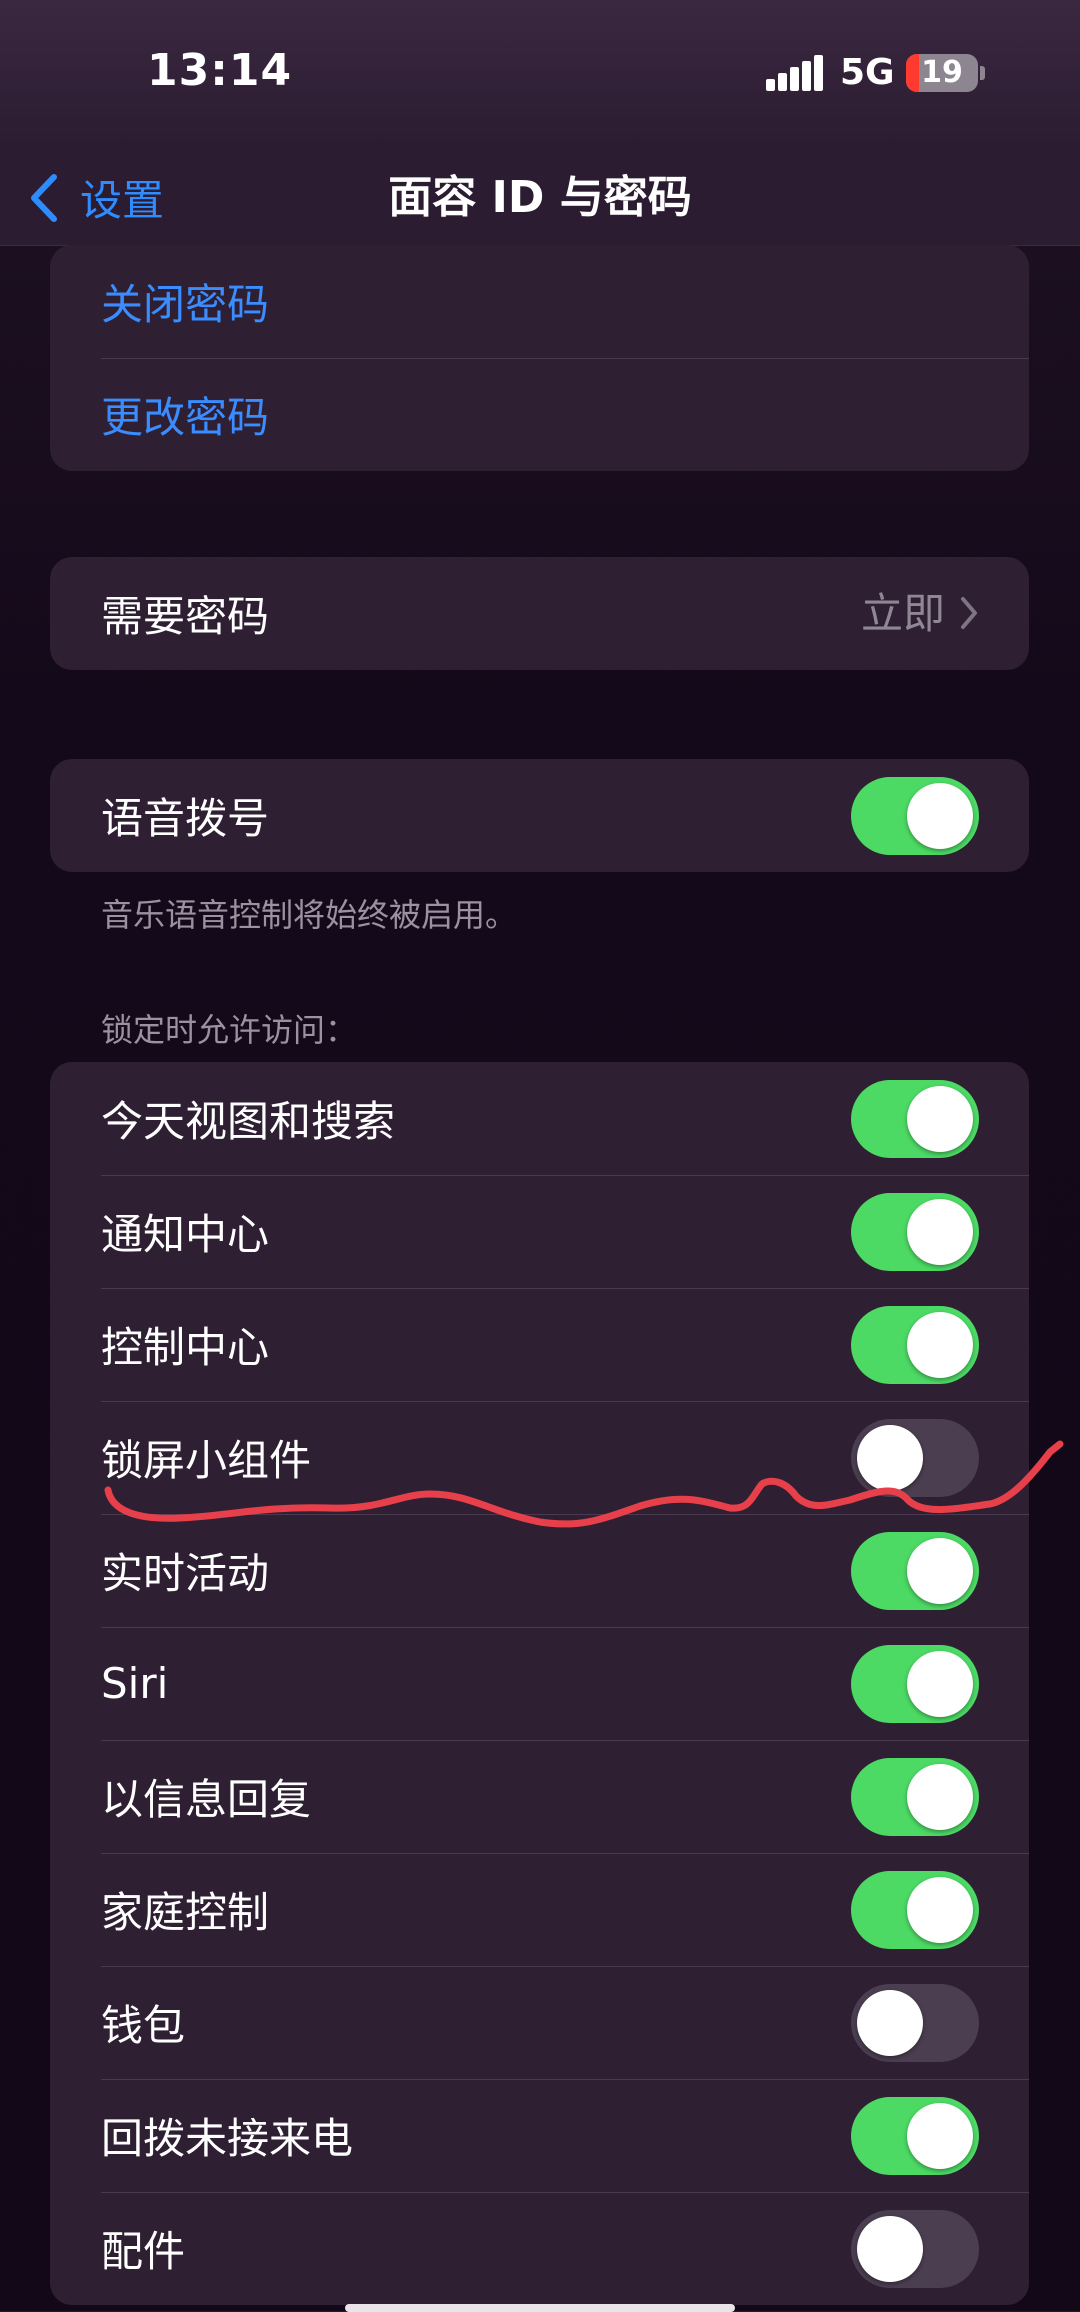  Describe the element at coordinates (539, 414) in the screenshot. I see `change-passcode-button: 更改密码` at that location.